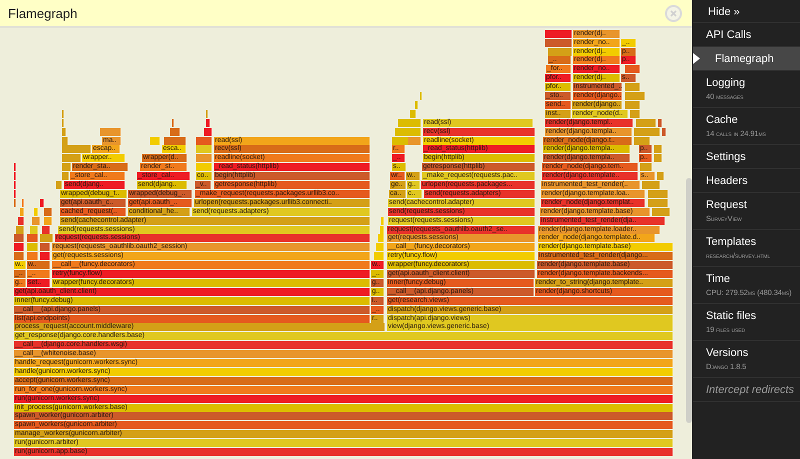  Describe the element at coordinates (726, 157) in the screenshot. I see `sidebar-item-label: Settings` at that location.